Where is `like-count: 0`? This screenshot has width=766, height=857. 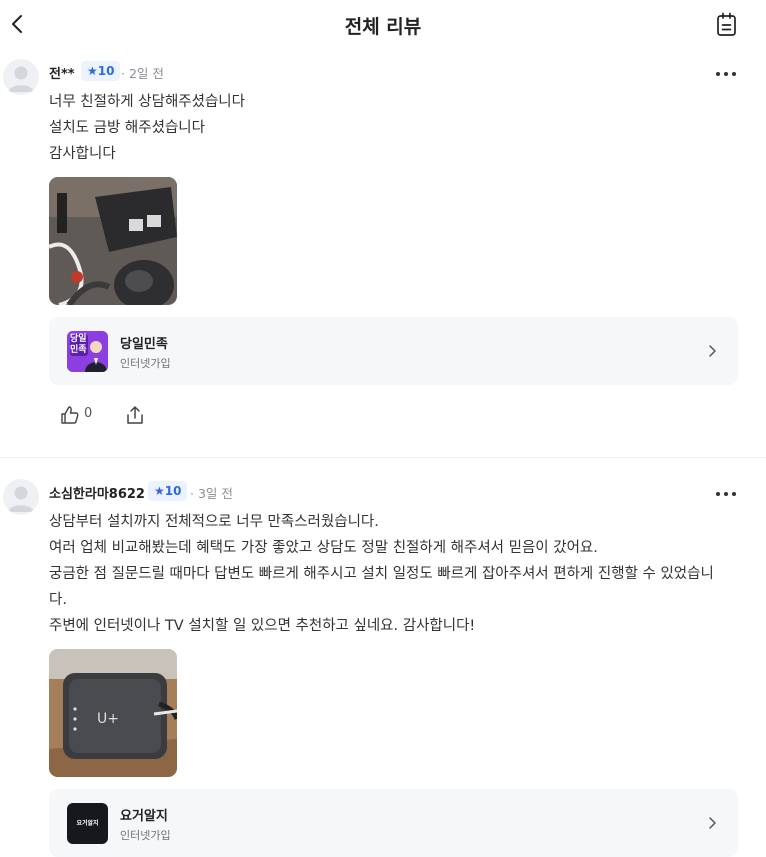
like-count: 0 is located at coordinates (88, 413).